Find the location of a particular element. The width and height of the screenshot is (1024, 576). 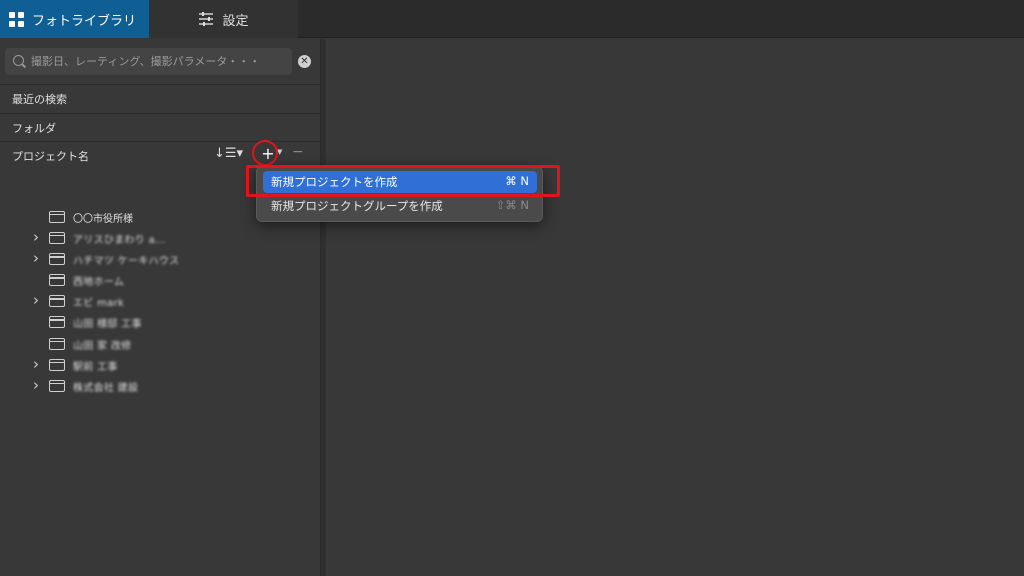

search-row: ✕ is located at coordinates (160, 61).